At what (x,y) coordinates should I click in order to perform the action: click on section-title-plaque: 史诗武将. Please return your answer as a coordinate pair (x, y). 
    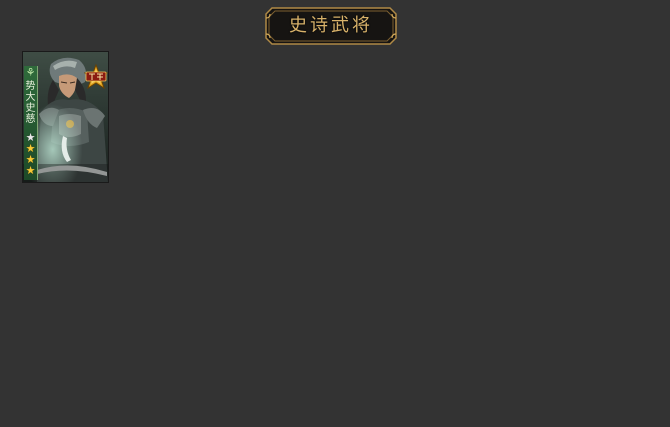
    Looking at the image, I should click on (331, 26).